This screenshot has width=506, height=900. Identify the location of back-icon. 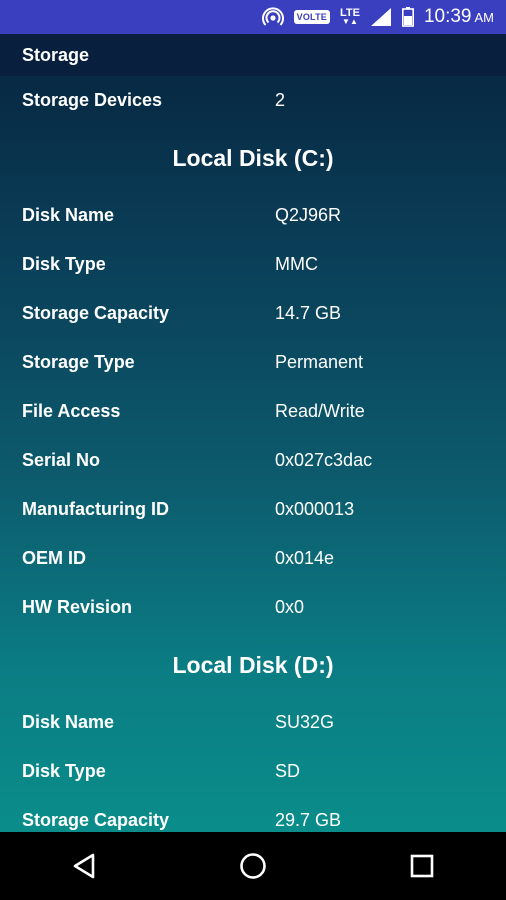
(84, 866).